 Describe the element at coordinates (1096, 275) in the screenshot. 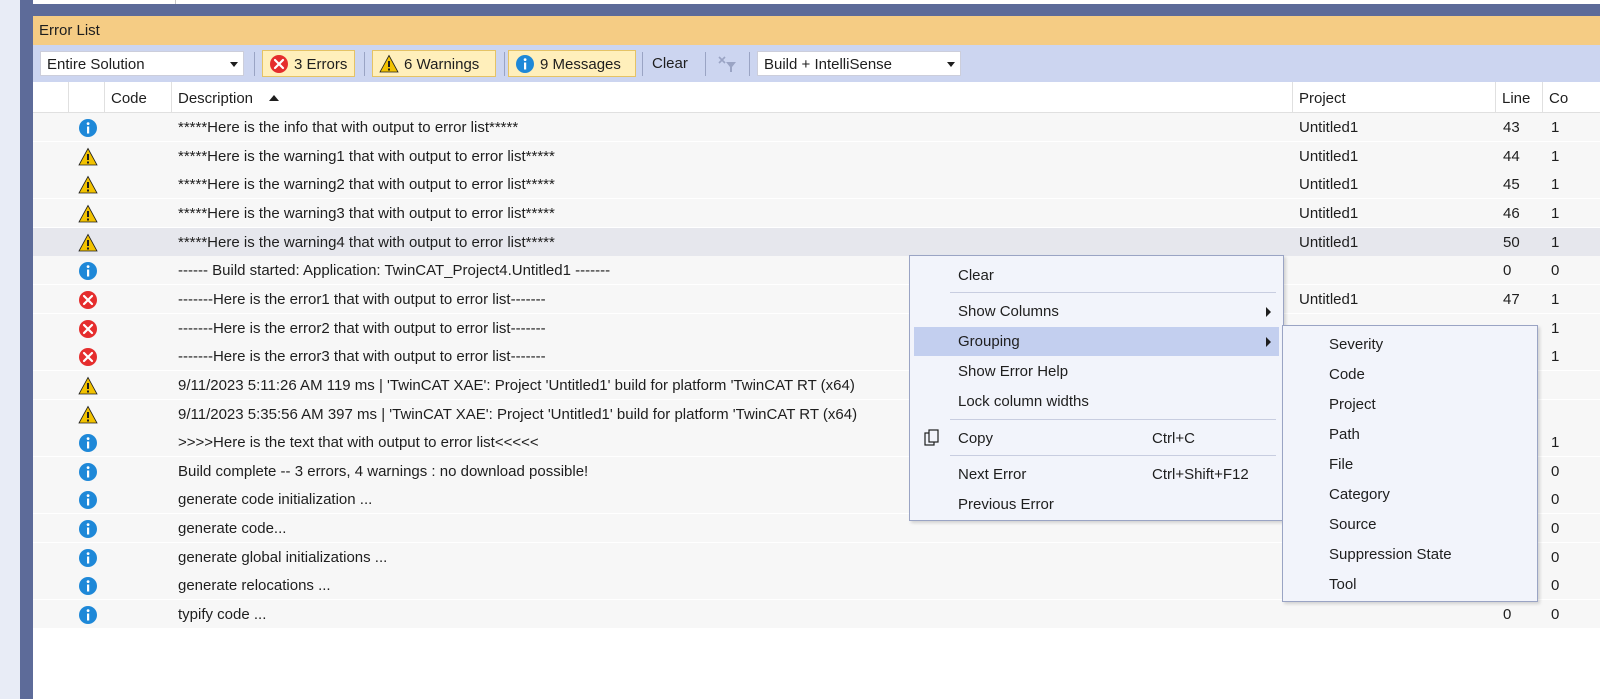

I see `menu-item-clear: Clear` at that location.